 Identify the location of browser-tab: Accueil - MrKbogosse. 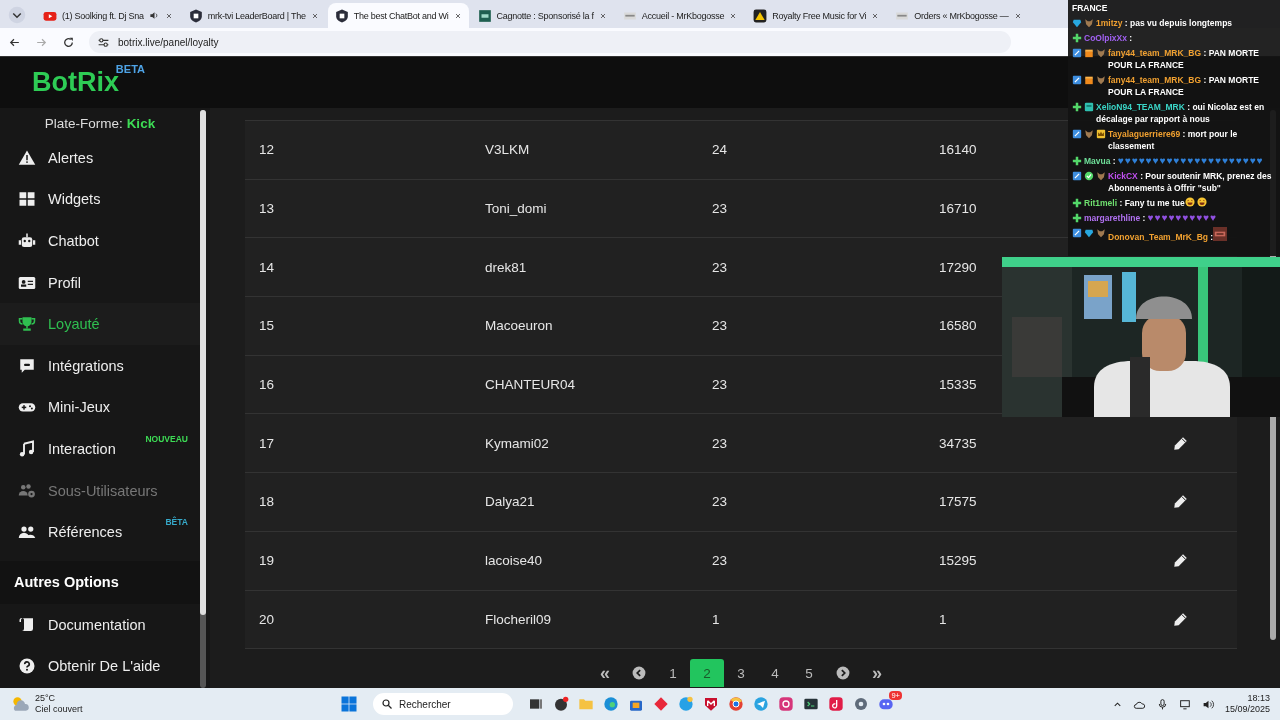
(680, 15).